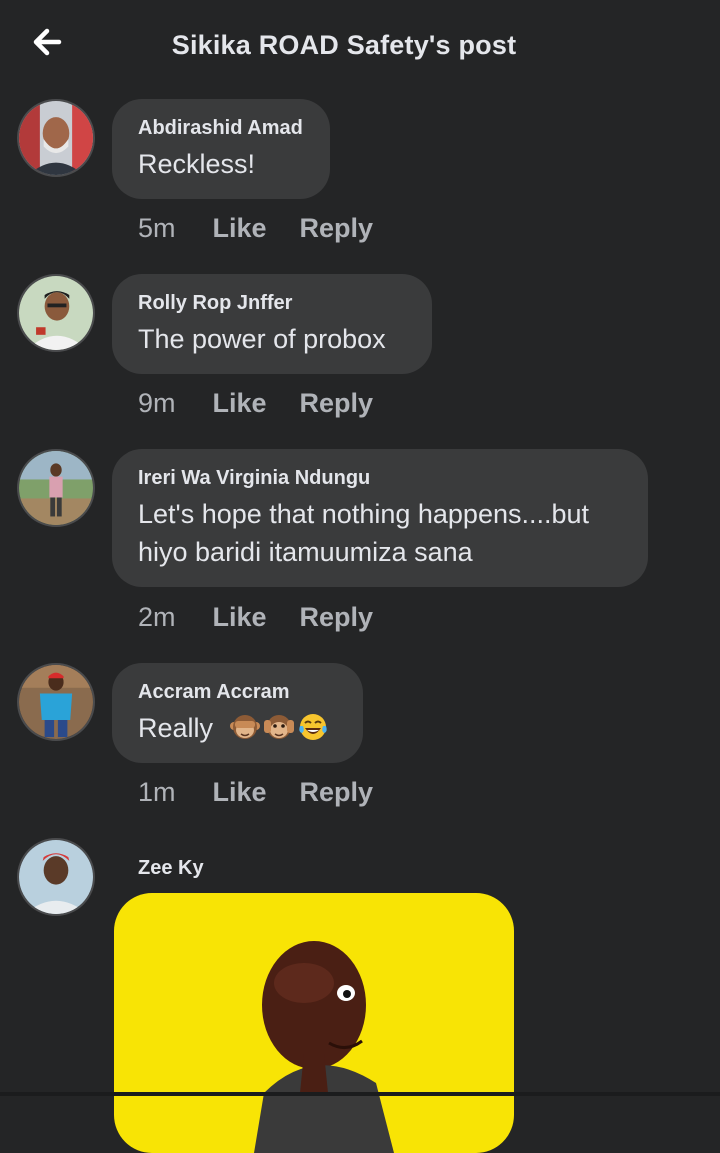 Image resolution: width=720 pixels, height=1153 pixels. Describe the element at coordinates (221, 128) in the screenshot. I see `comment-author: Abdirashid Amad` at that location.